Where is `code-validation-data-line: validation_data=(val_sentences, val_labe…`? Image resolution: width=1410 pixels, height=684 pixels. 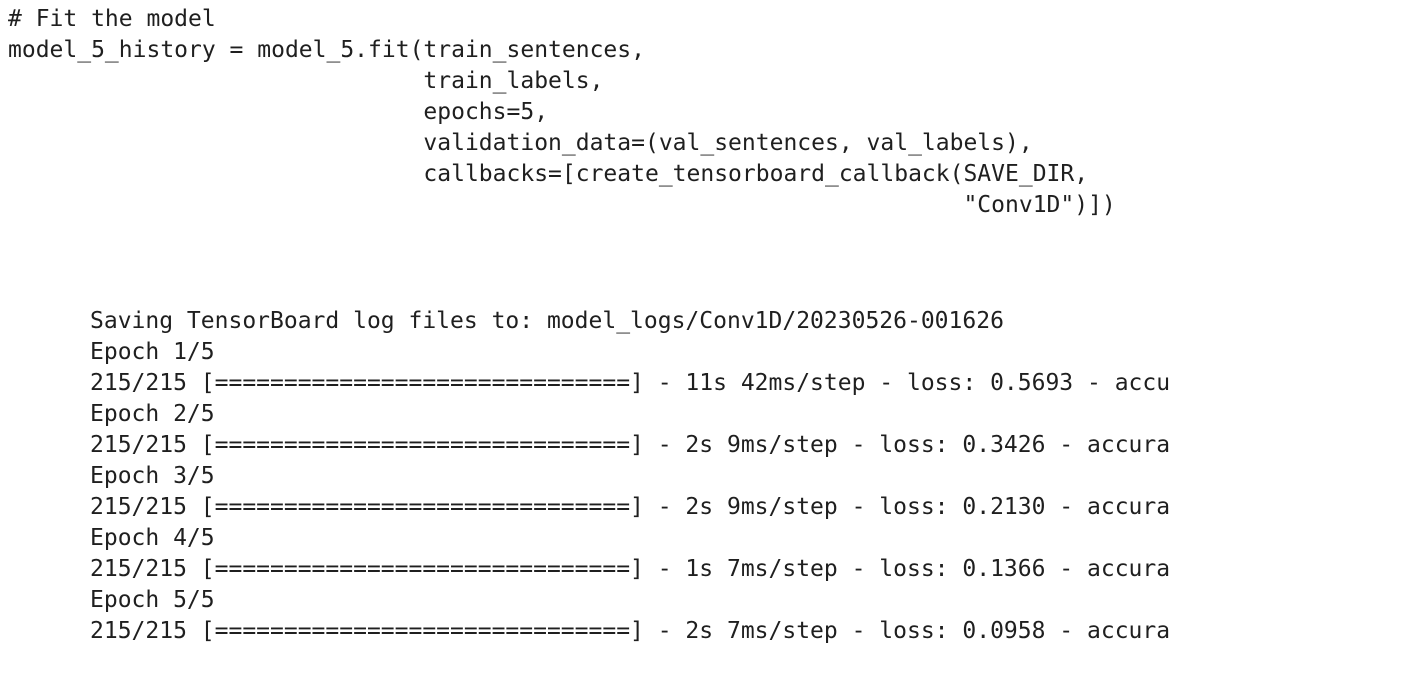
code-validation-data-line: validation_data=(val_sentences, val_labe… is located at coordinates (520, 143).